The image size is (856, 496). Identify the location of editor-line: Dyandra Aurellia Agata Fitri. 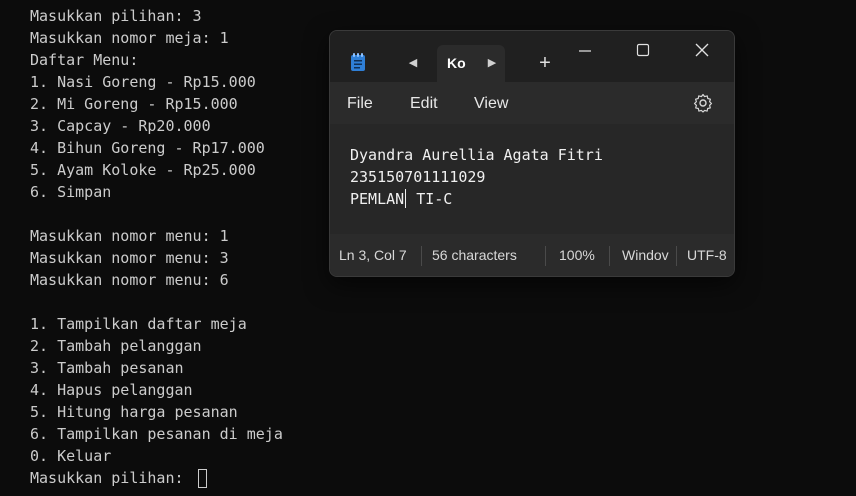
(476, 155).